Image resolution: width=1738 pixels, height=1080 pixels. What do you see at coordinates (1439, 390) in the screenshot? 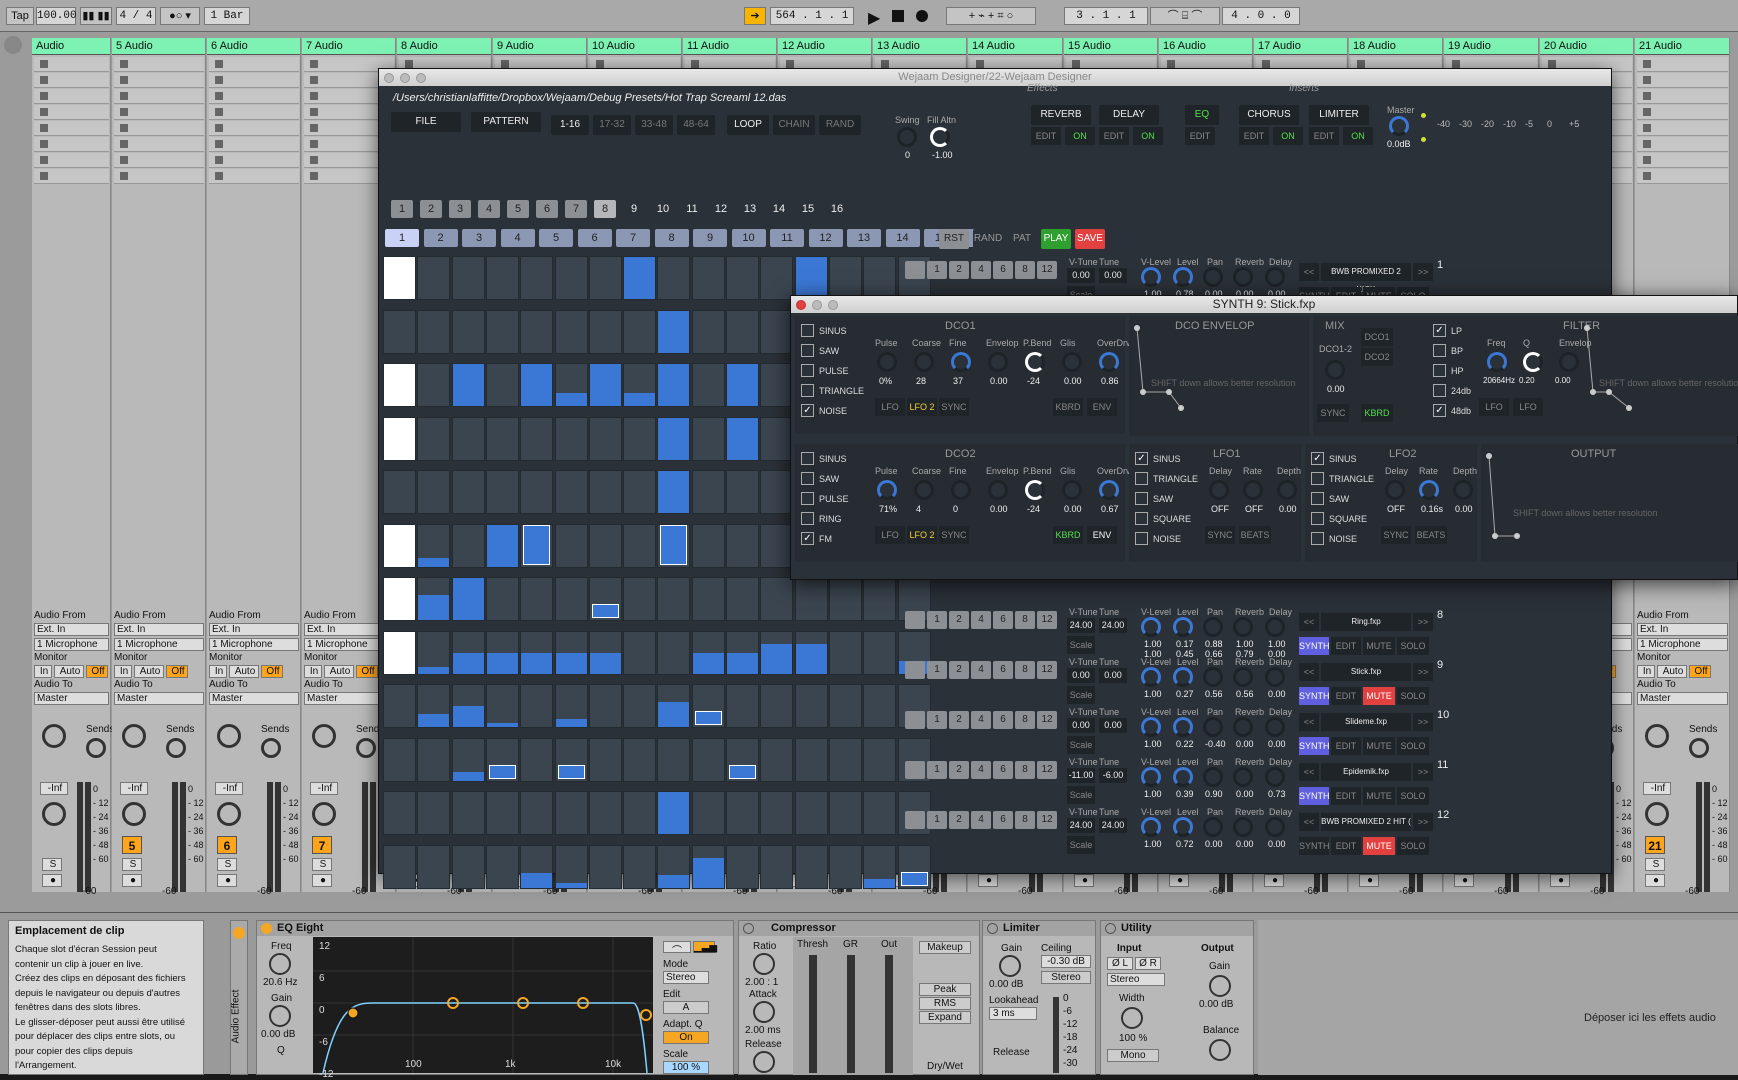
I see `filter-type-checkbox` at bounding box center [1439, 390].